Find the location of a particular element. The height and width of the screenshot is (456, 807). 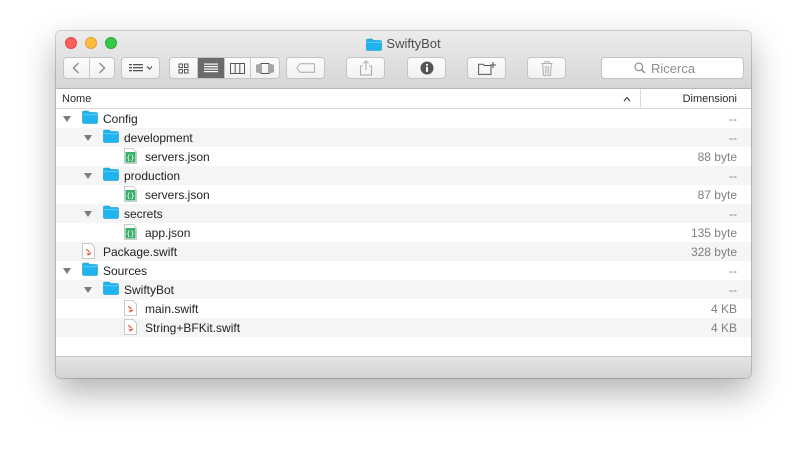

column-view-button is located at coordinates (238, 68).